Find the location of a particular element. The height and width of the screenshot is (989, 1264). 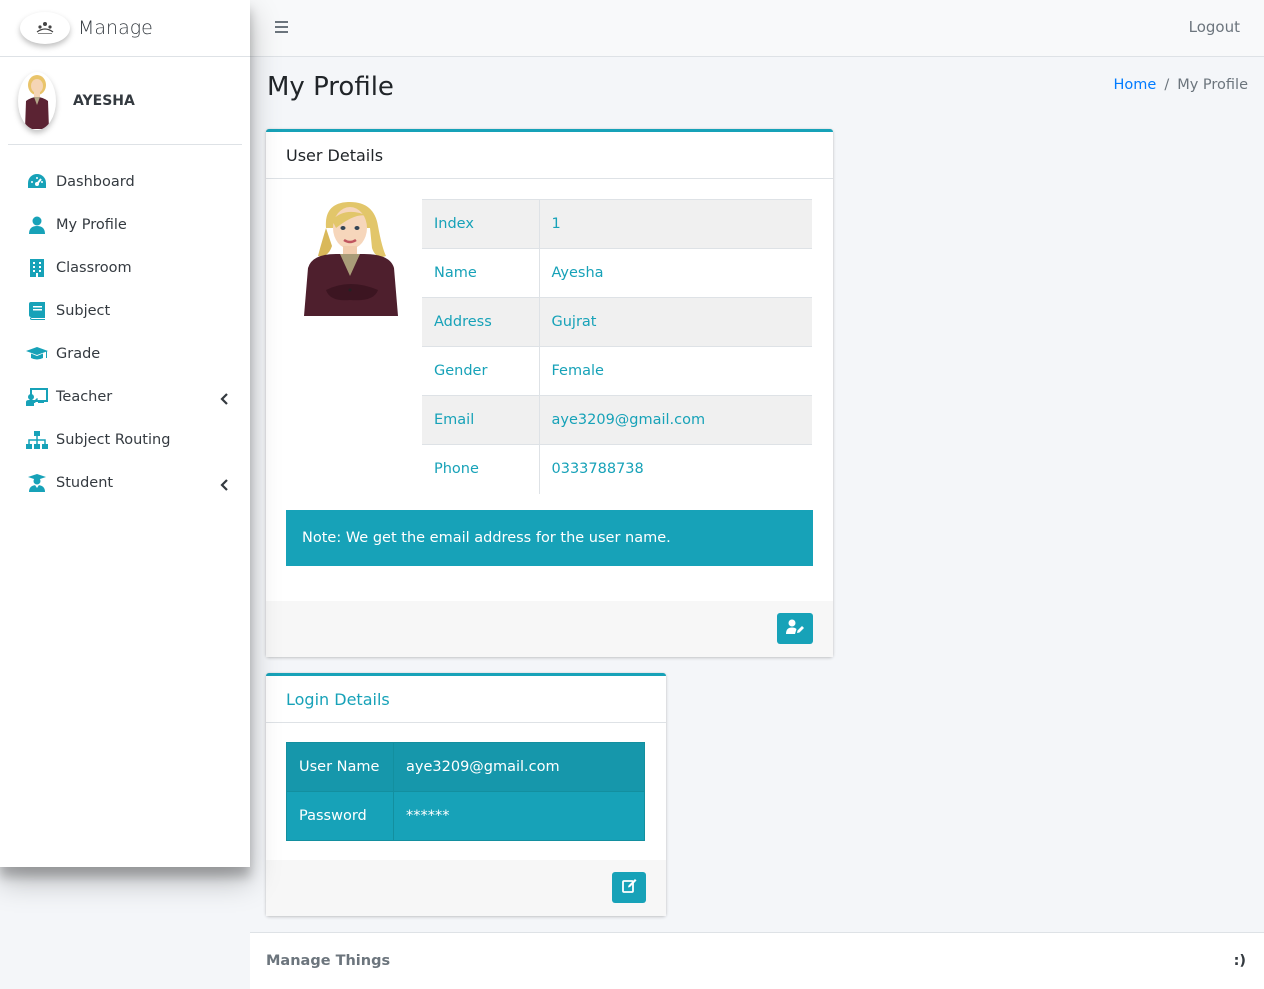

detail-label: Gender is located at coordinates (481, 371).